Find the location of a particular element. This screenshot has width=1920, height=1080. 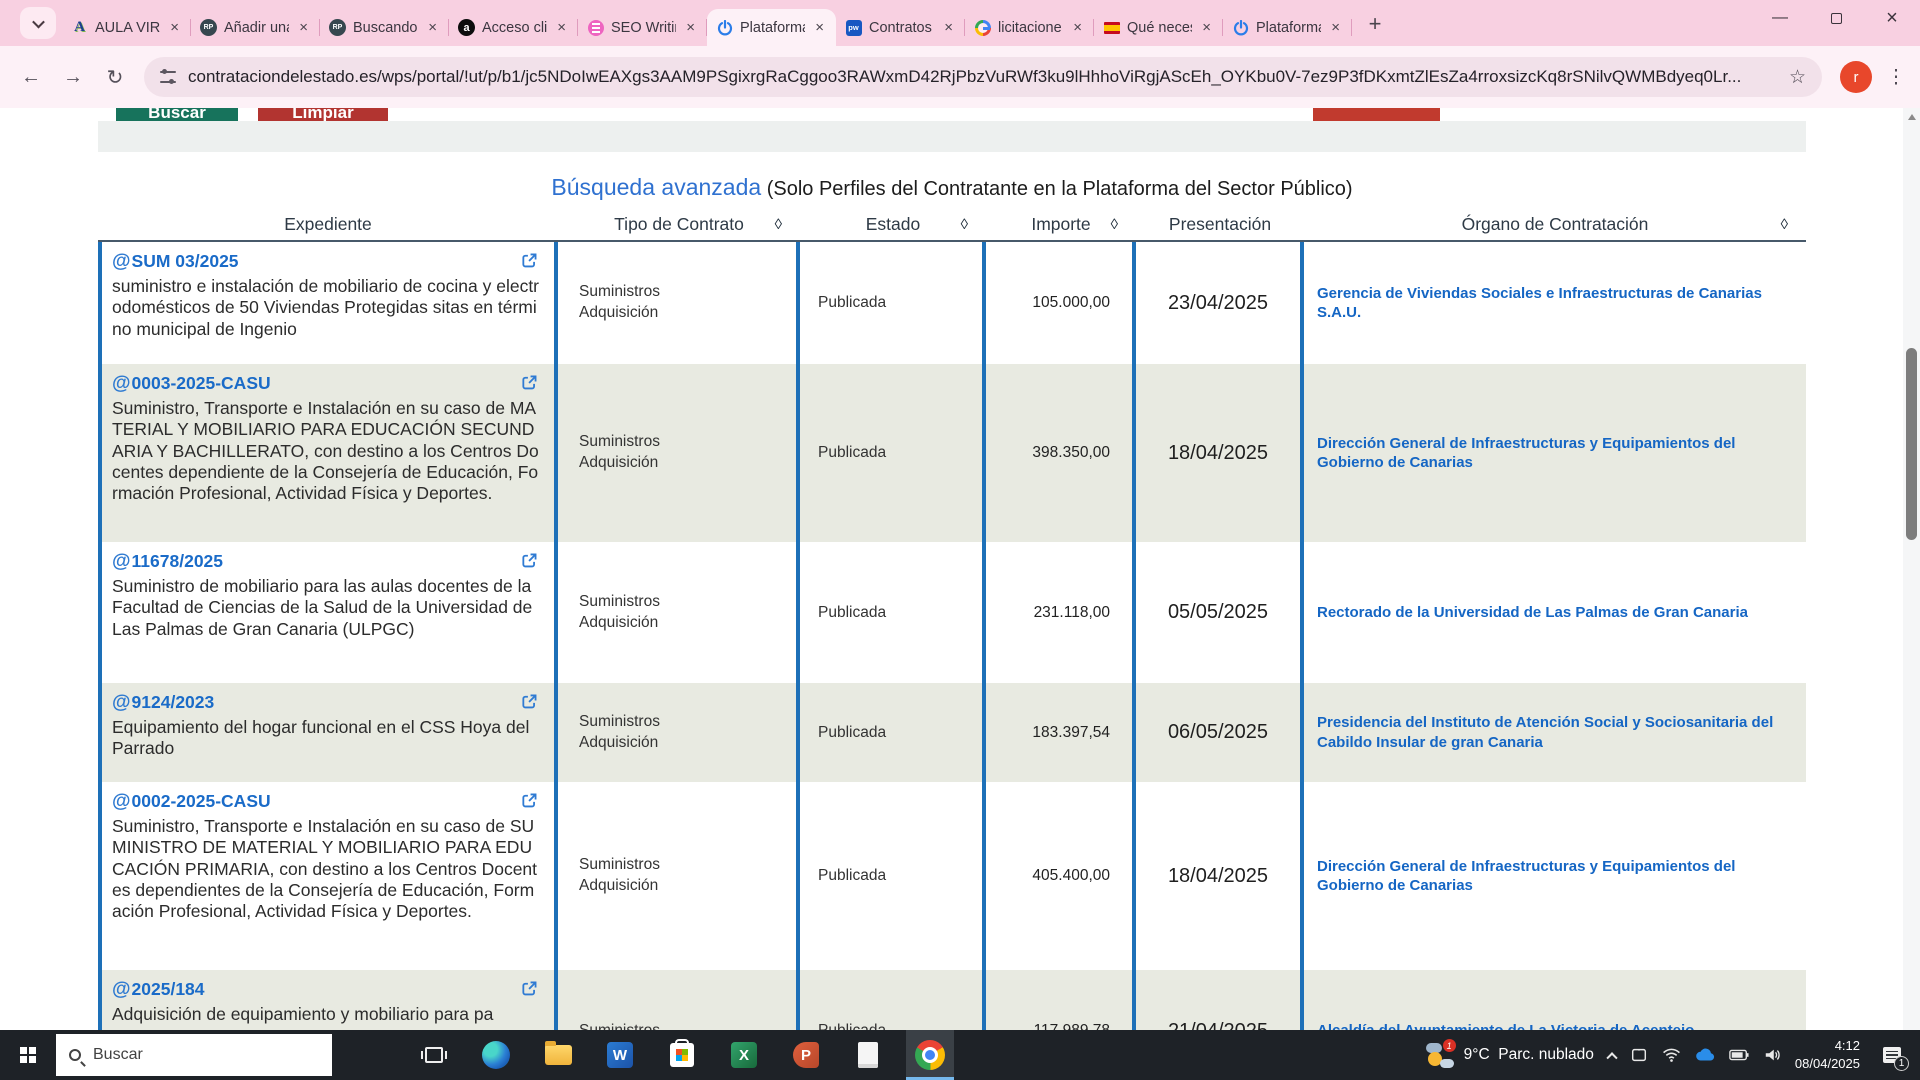

expediente-link: @SUM 03/2025 is located at coordinates (175, 261).